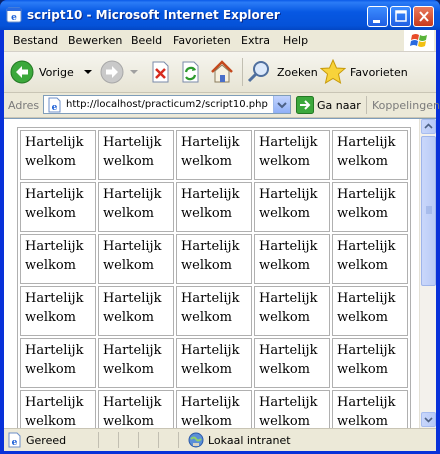 The height and width of the screenshot is (454, 440). What do you see at coordinates (14, 440) in the screenshot?
I see `status-page-icon: e` at bounding box center [14, 440].